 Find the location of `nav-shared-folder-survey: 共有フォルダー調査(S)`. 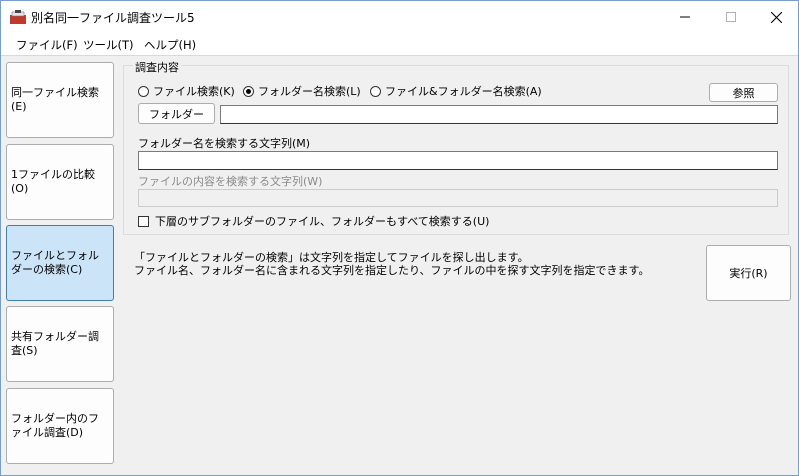

nav-shared-folder-survey: 共有フォルダー調査(S) is located at coordinates (60, 344).